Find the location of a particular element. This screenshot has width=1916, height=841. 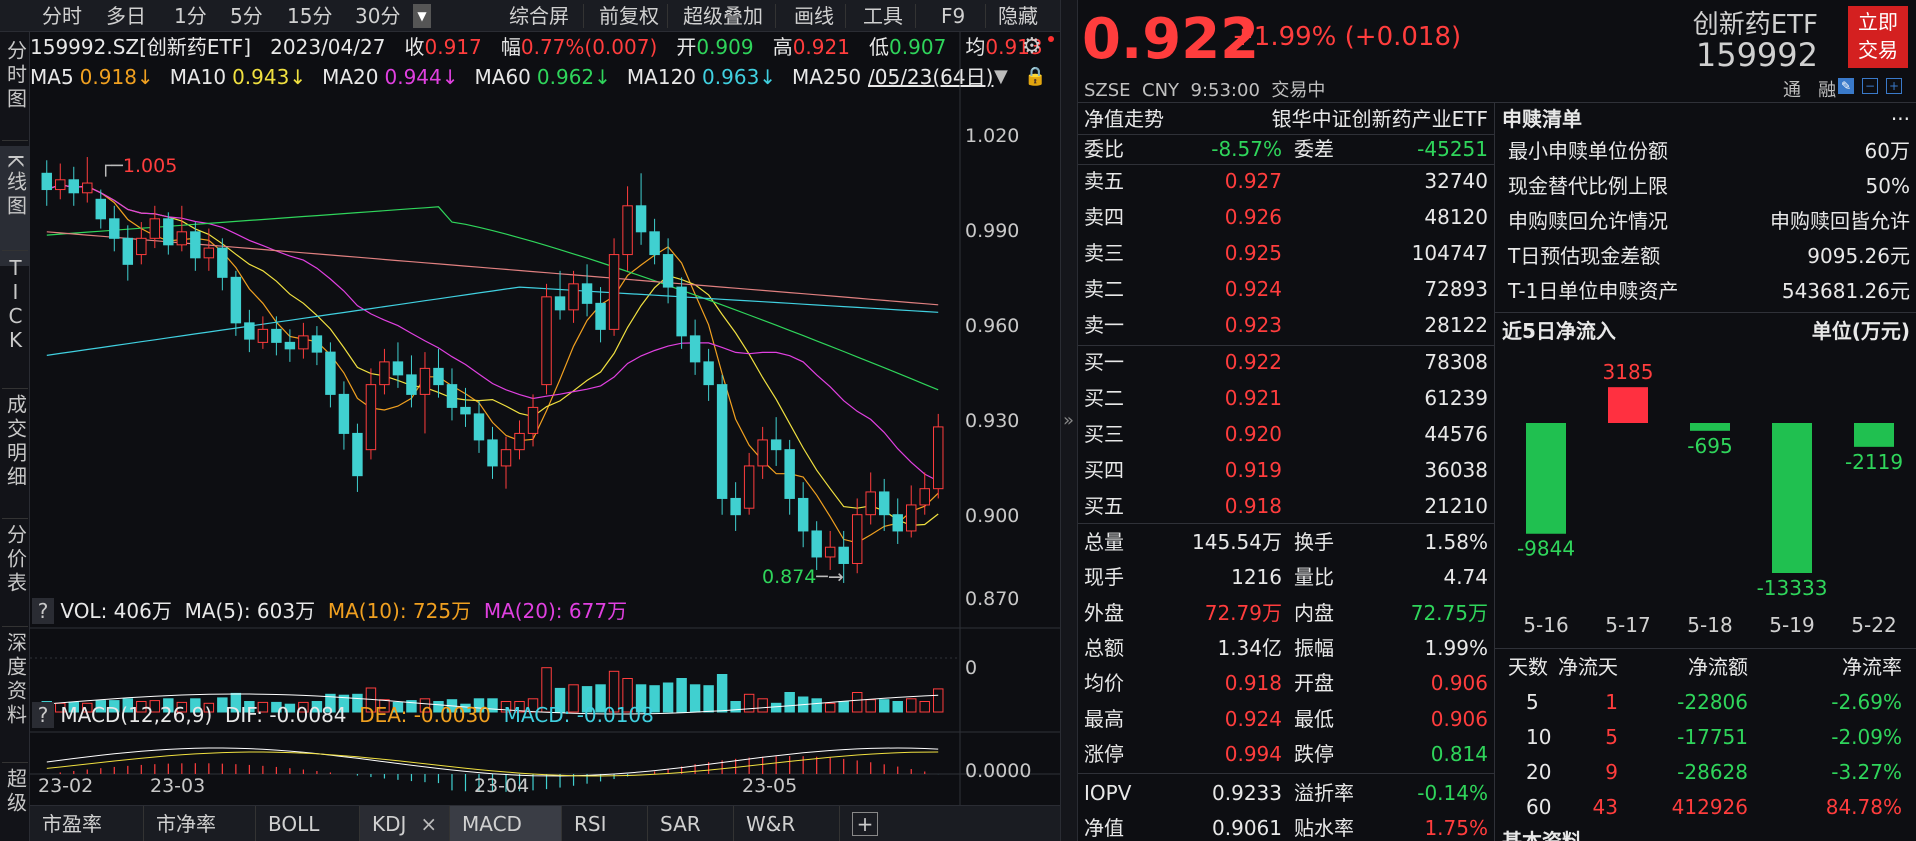

volume-help-icon: ? is located at coordinates (43, 611).